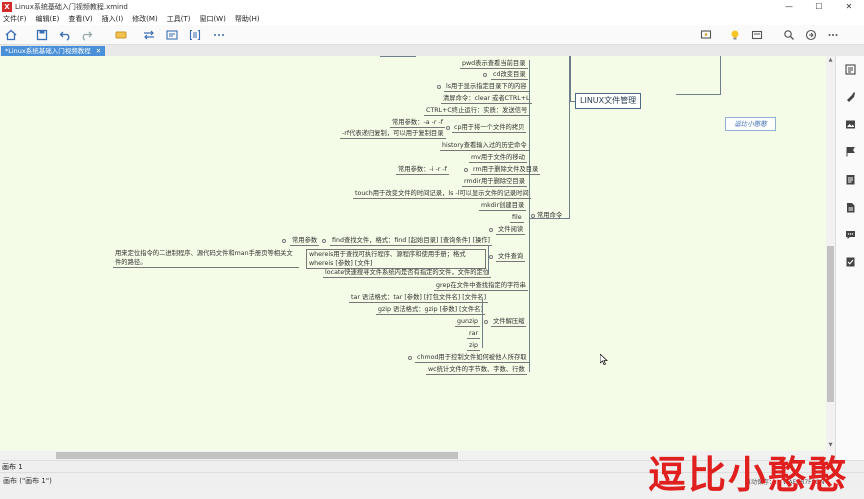  What do you see at coordinates (495, 182) in the screenshot?
I see `node-rmdir: rmdir用于删除空目录` at bounding box center [495, 182].